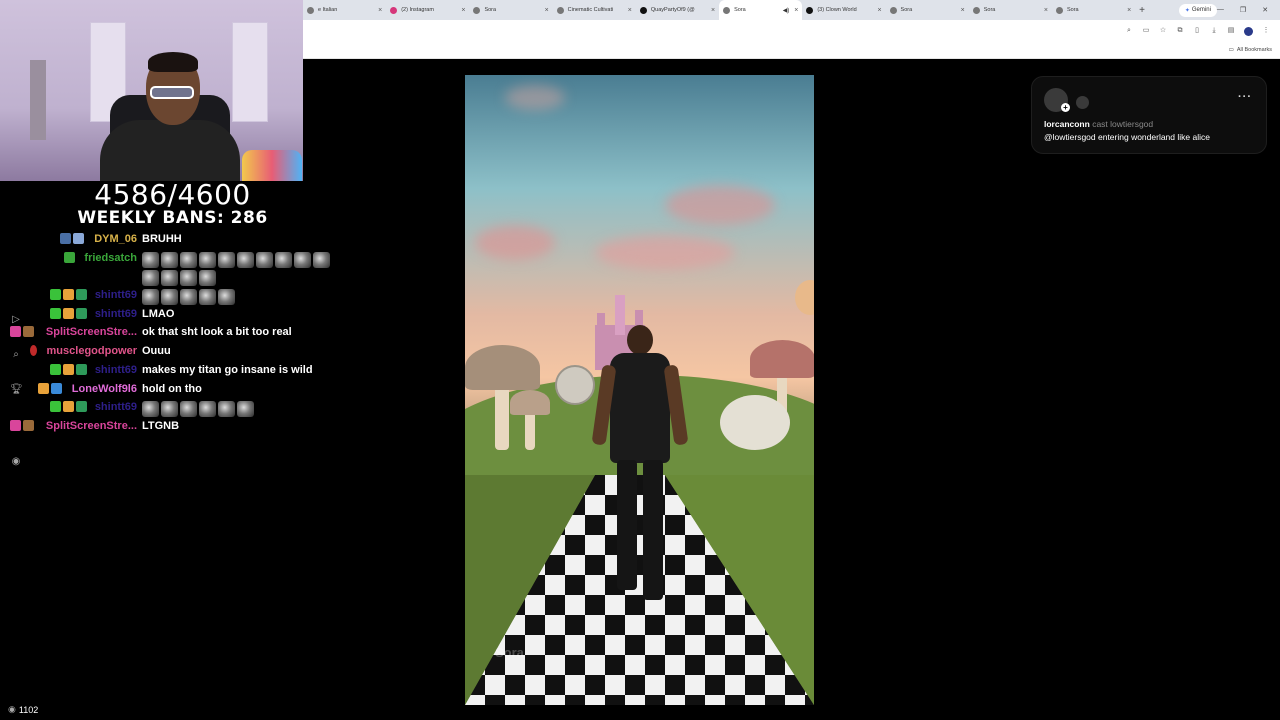 This screenshot has width=1280, height=720. What do you see at coordinates (1220, 10) in the screenshot?
I see `minimize-icon: —` at bounding box center [1220, 10].